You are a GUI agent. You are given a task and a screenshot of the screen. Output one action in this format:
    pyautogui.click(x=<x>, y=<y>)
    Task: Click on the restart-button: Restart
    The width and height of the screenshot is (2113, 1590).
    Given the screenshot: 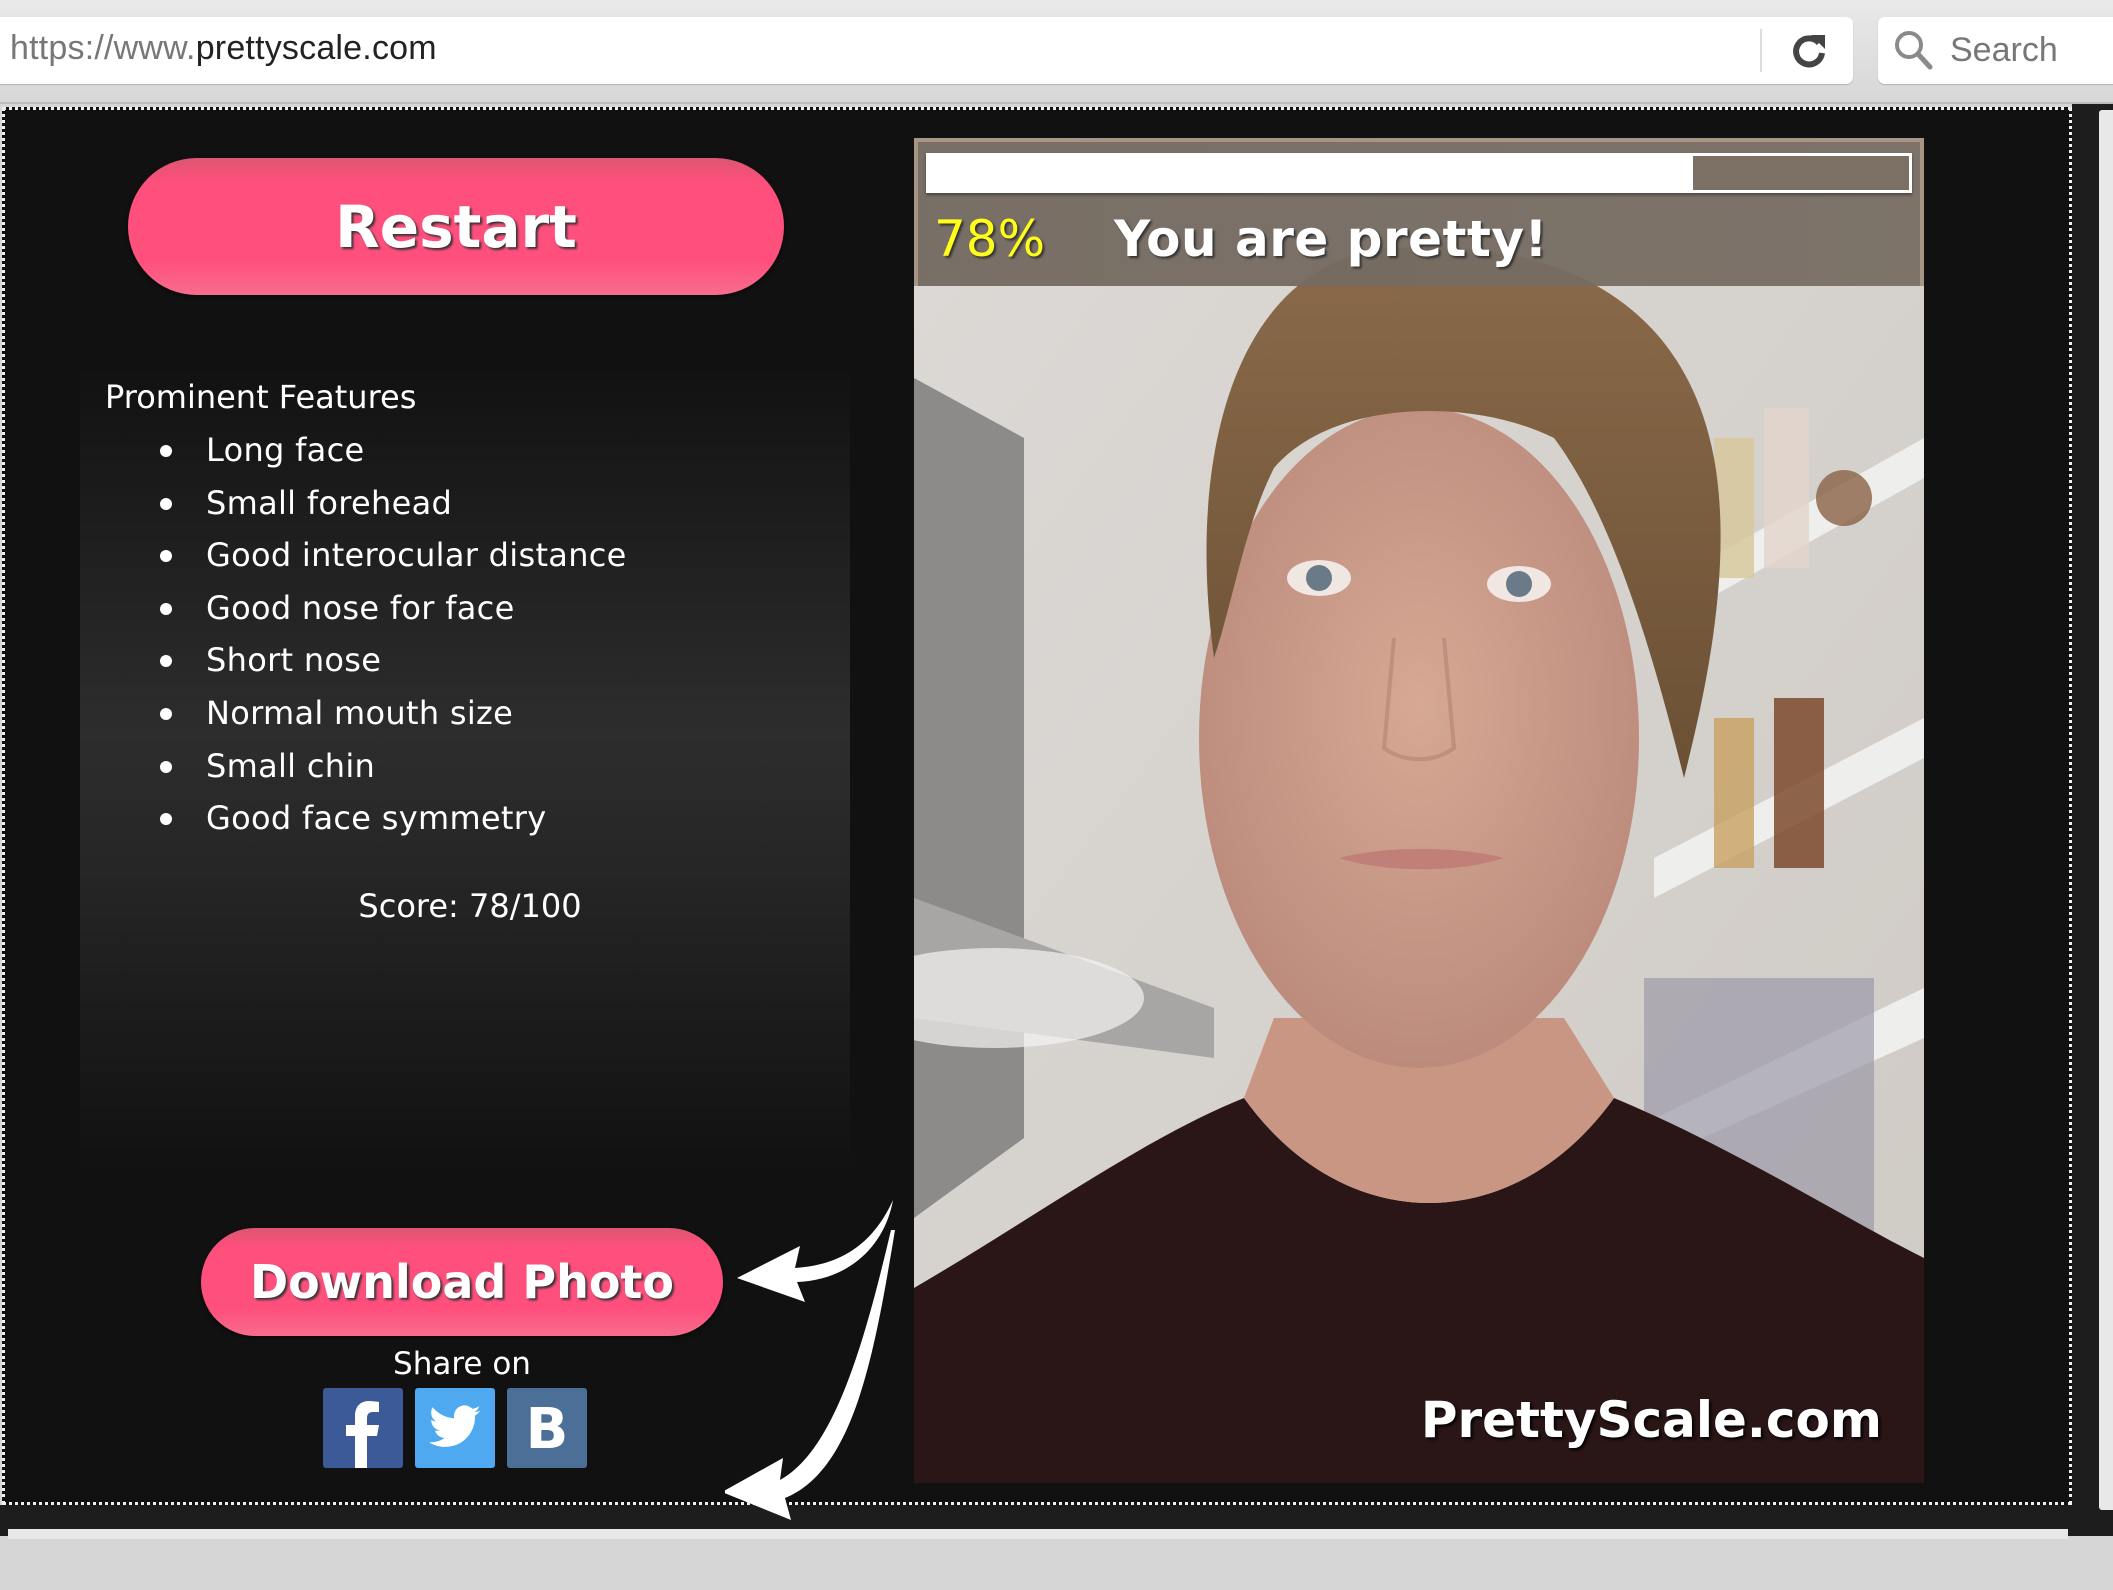 What is the action you would take?
    pyautogui.click(x=456, y=226)
    